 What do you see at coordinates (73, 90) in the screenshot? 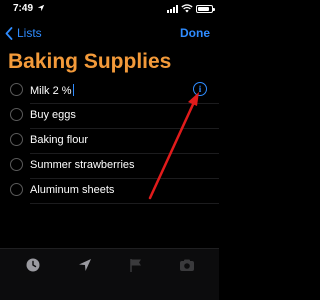
I see `text-cursor` at bounding box center [73, 90].